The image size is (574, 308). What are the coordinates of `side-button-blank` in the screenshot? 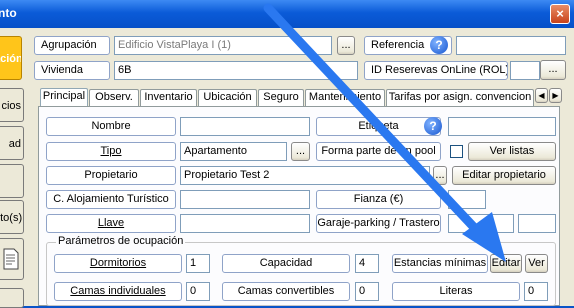 It's located at (12, 181).